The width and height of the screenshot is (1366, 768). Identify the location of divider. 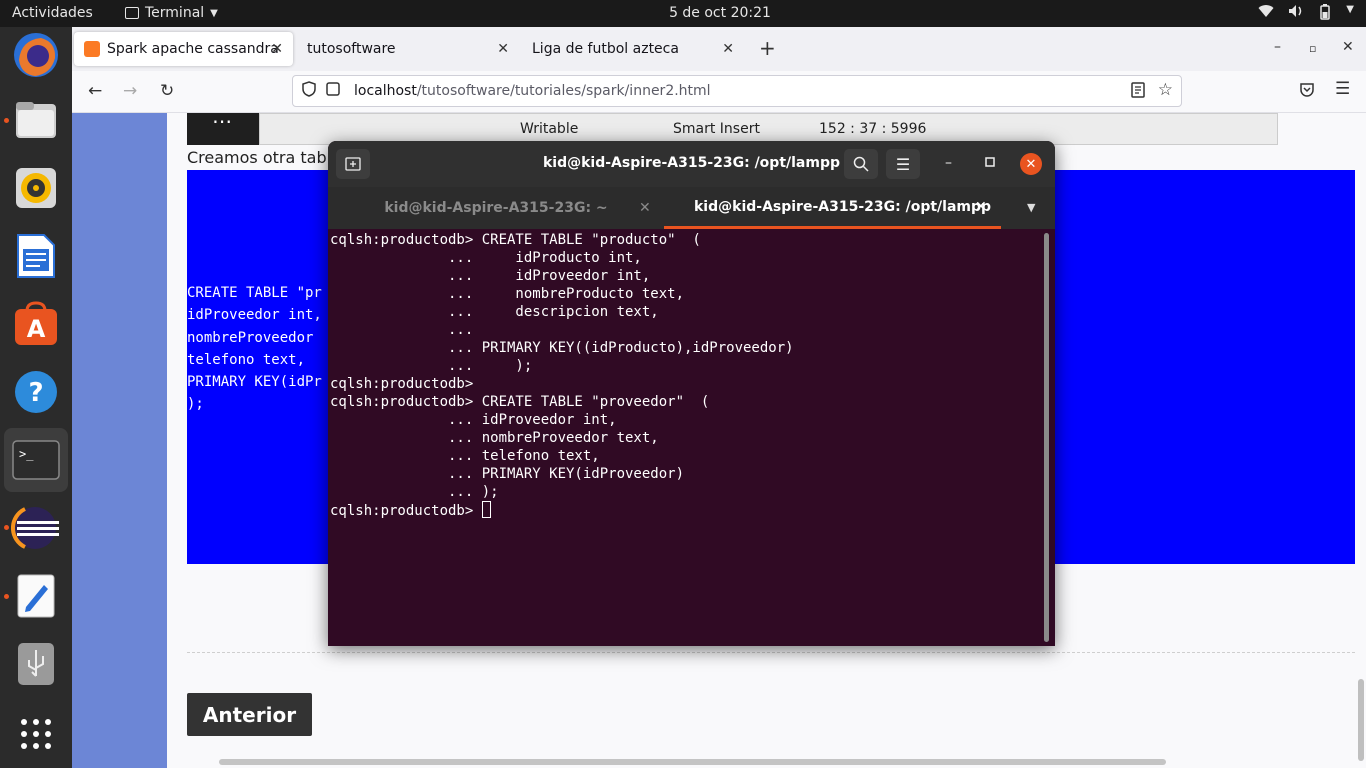
(771, 652).